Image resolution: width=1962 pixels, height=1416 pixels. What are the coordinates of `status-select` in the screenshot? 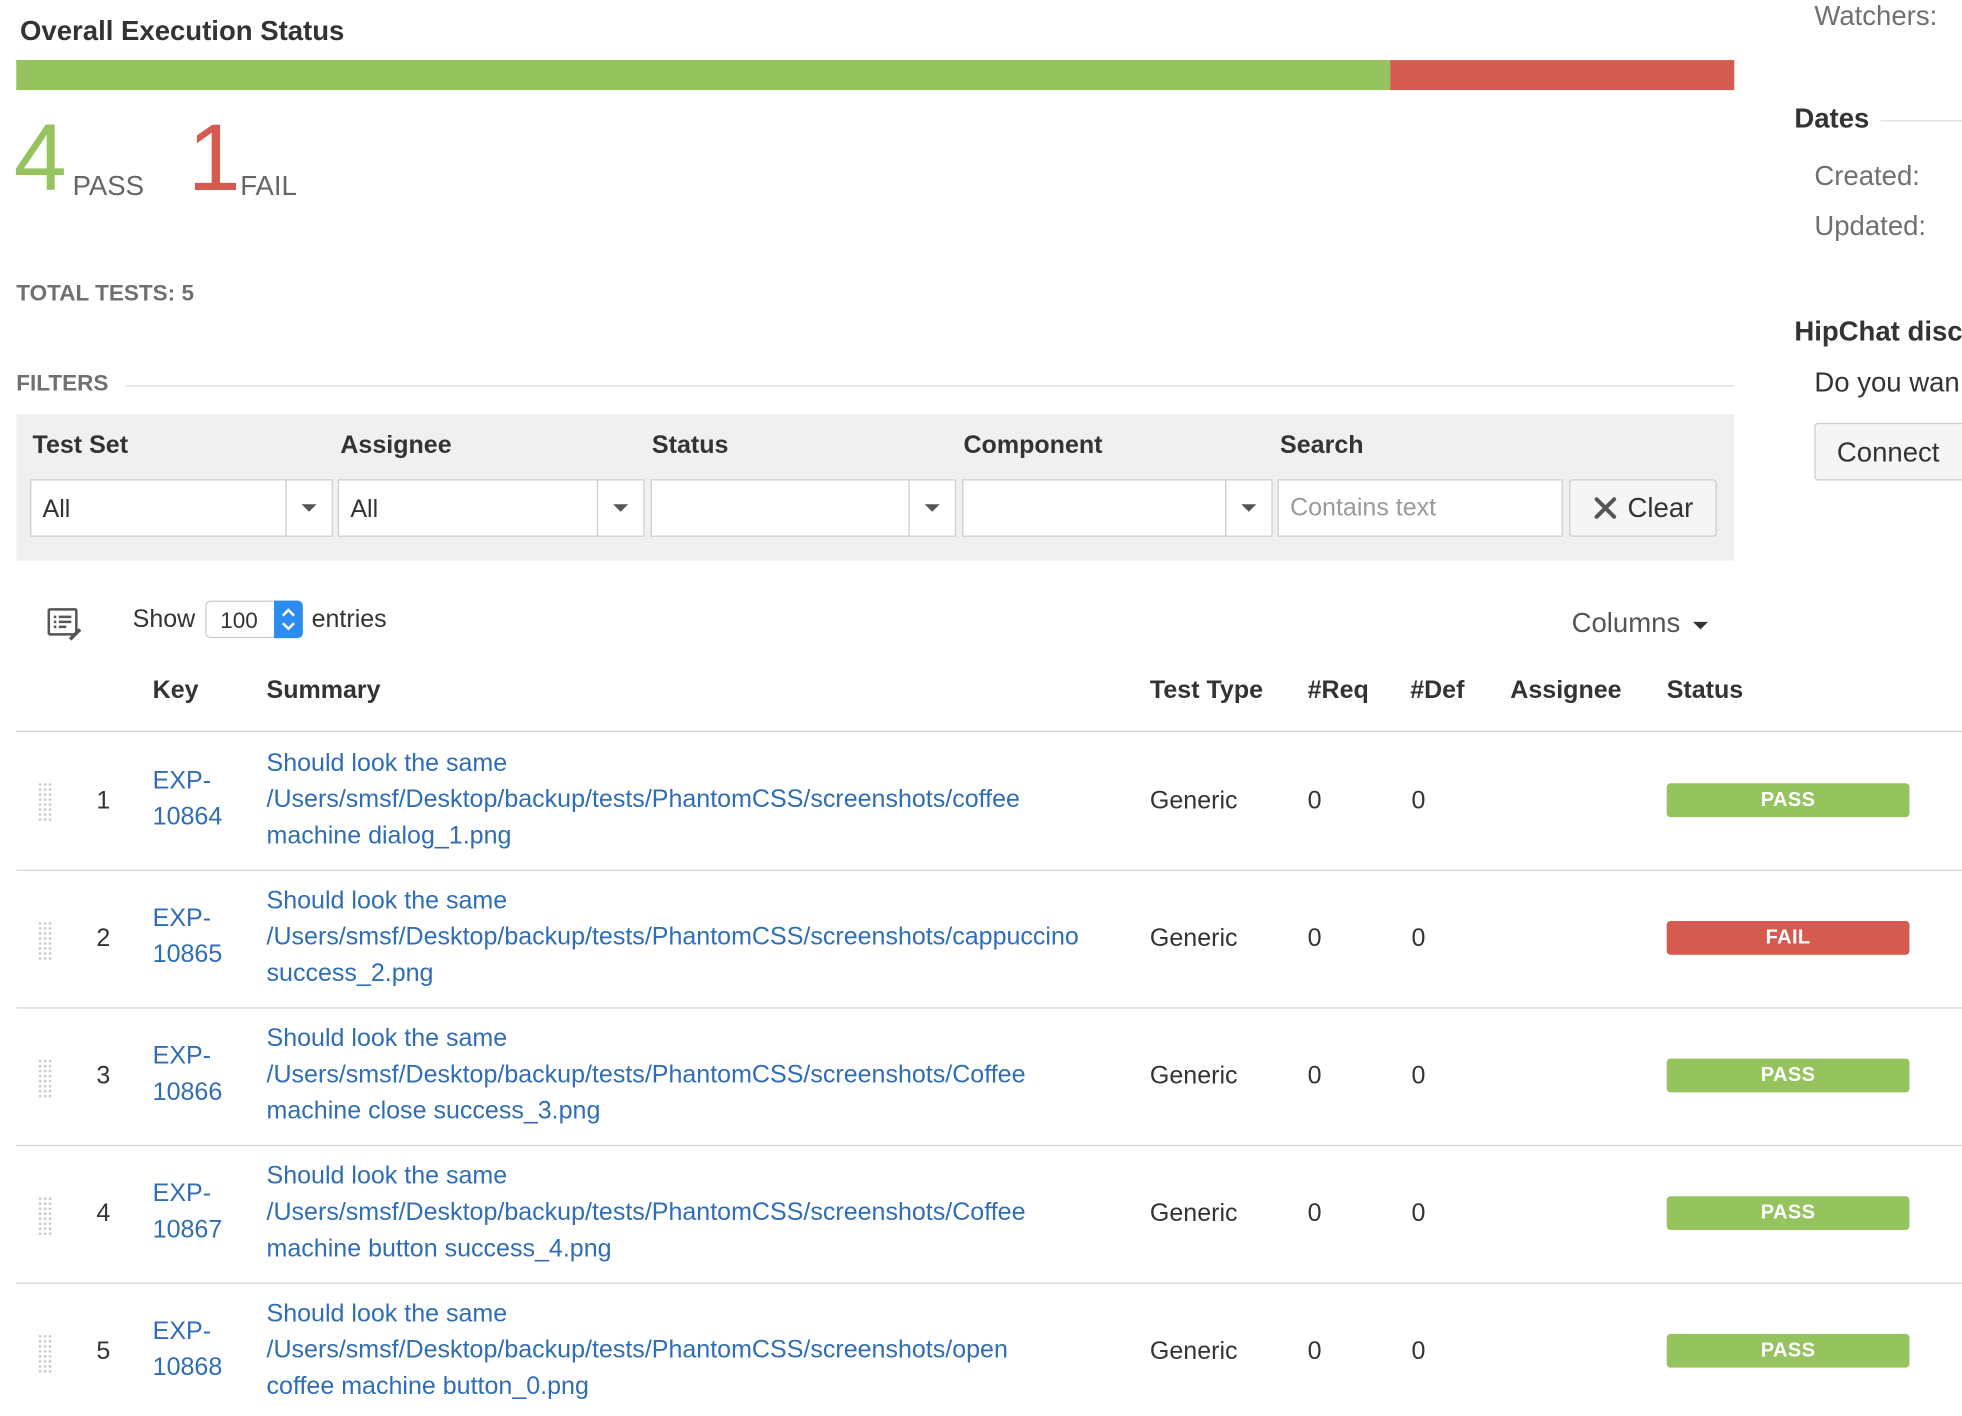 It's located at (803, 508).